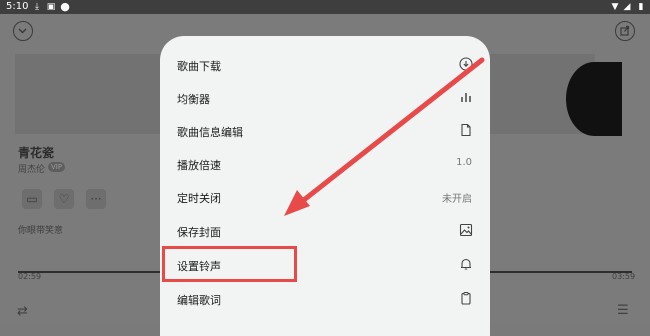 The image size is (650, 336). What do you see at coordinates (384, 136) in the screenshot?
I see `annotation-arrow` at bounding box center [384, 136].